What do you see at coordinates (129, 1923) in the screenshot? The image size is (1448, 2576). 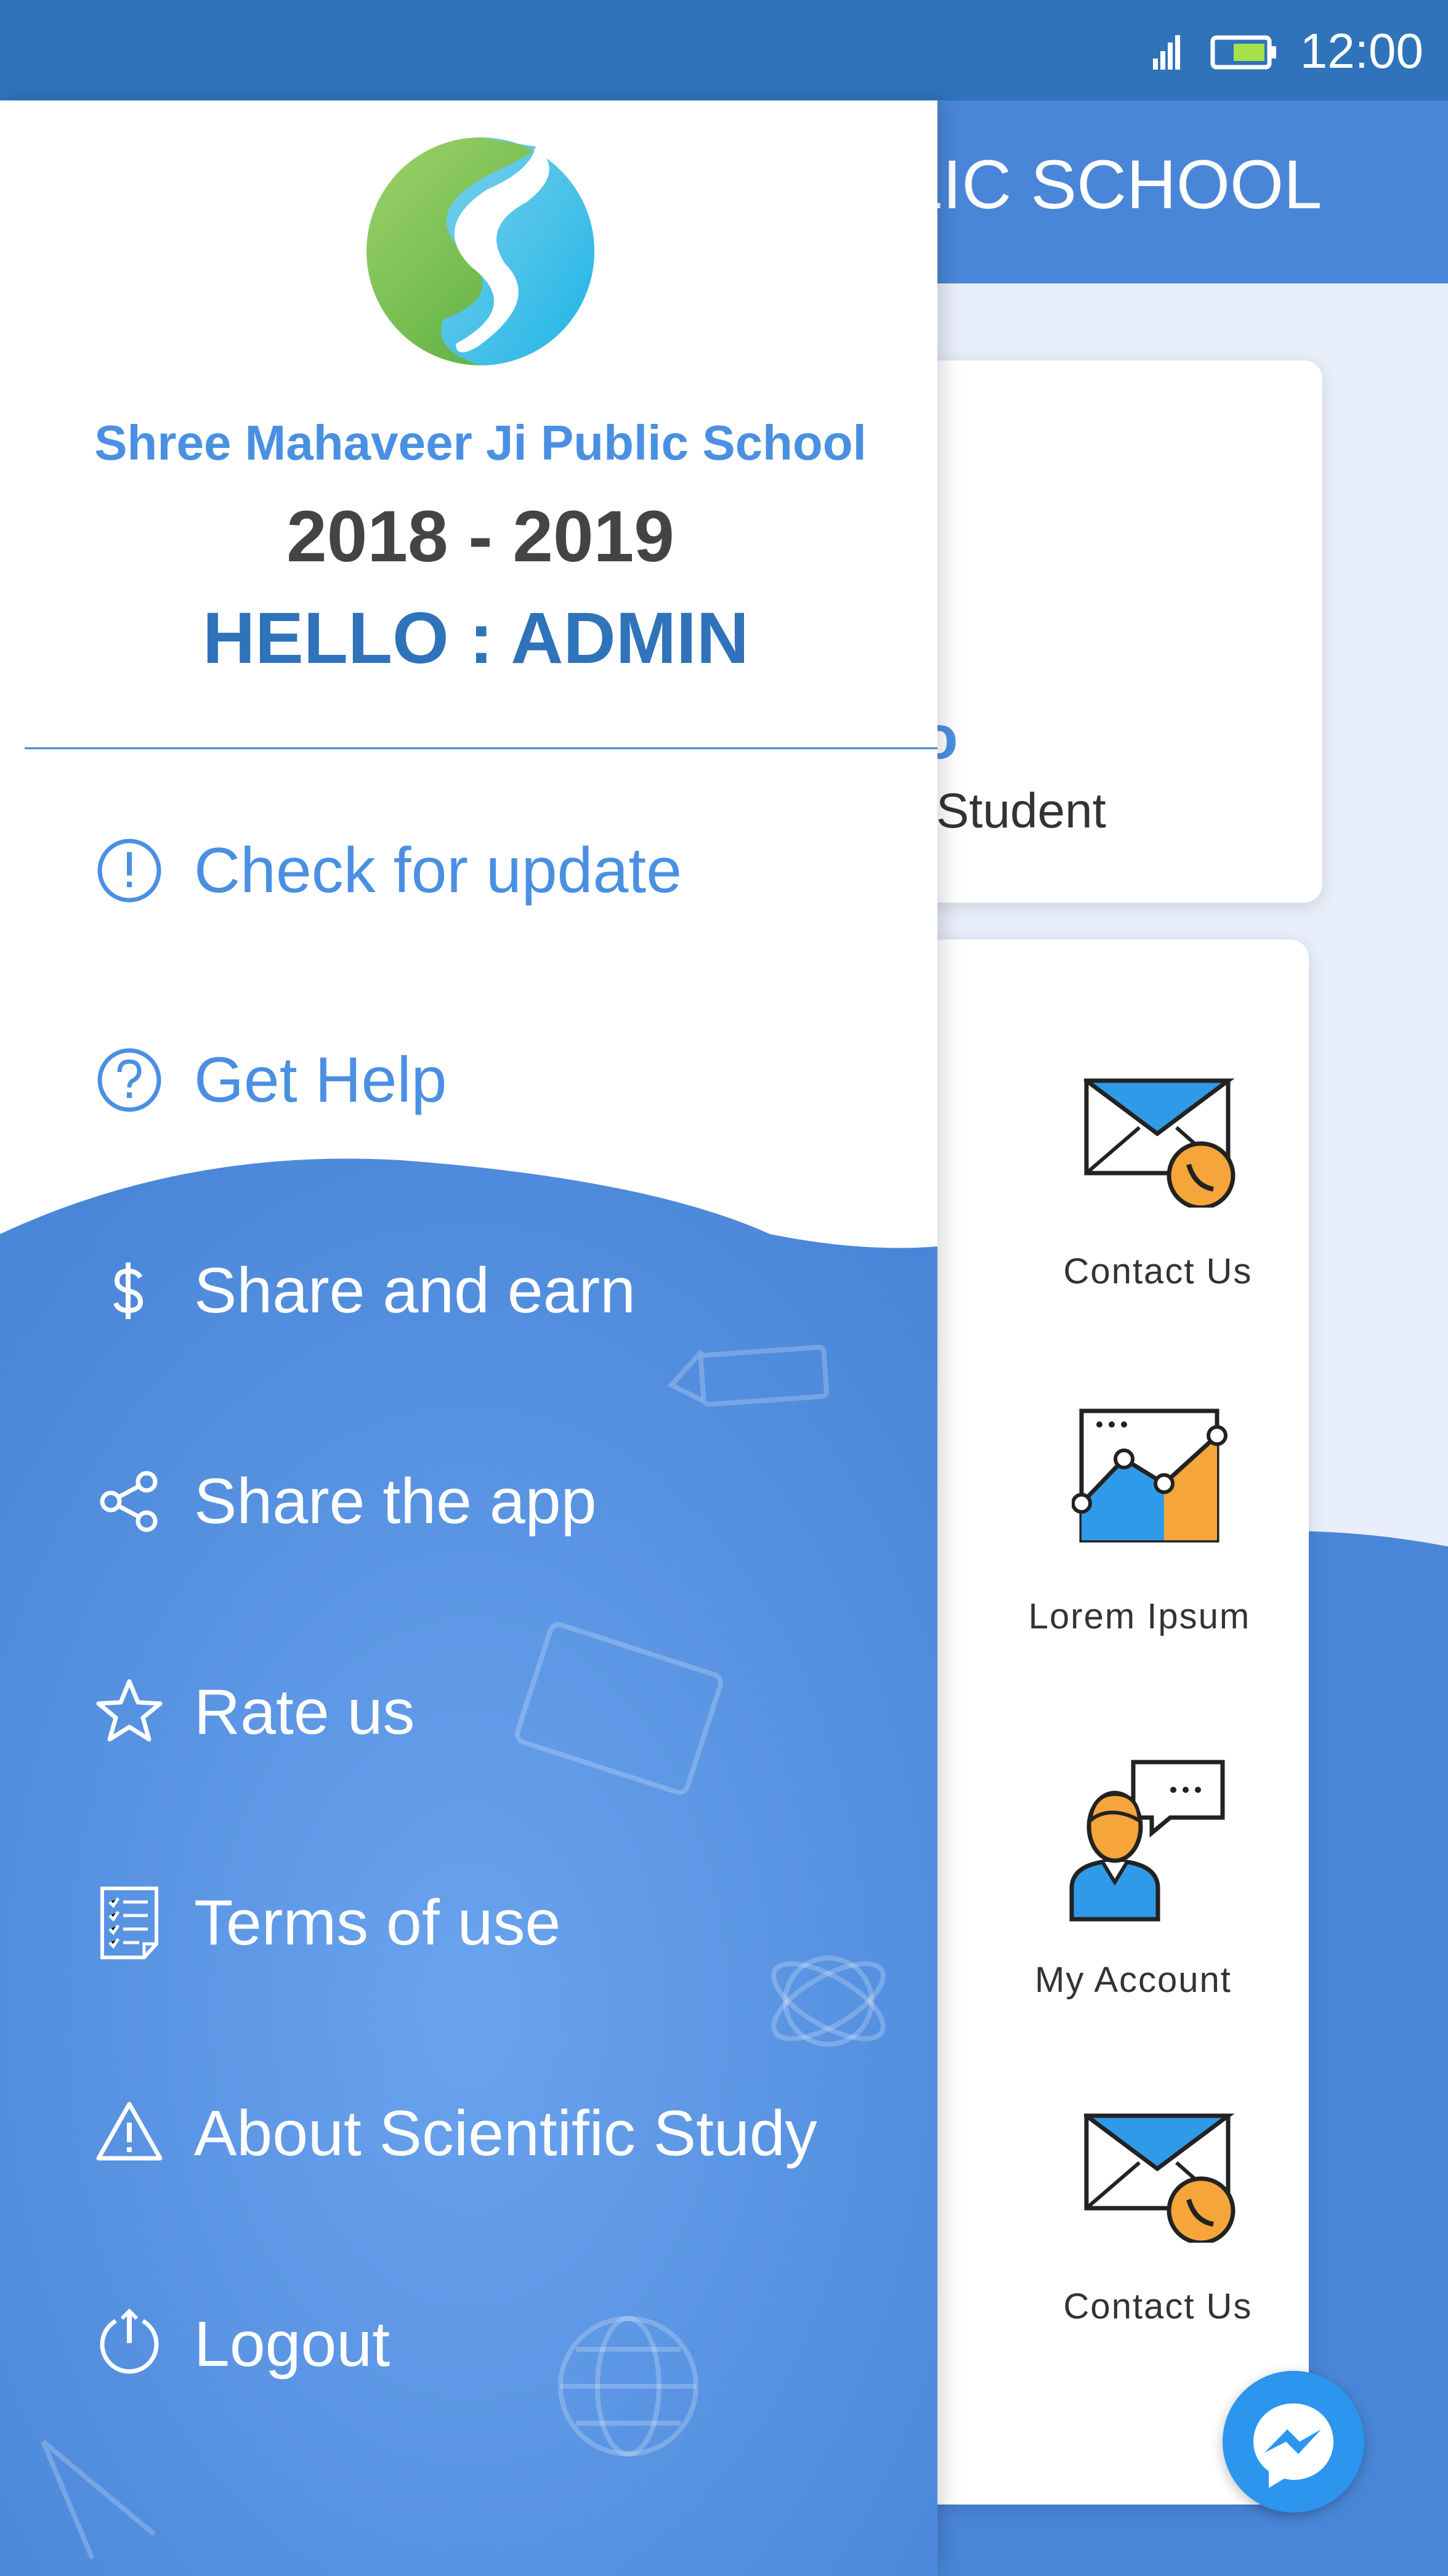 I see `document-list-icon` at bounding box center [129, 1923].